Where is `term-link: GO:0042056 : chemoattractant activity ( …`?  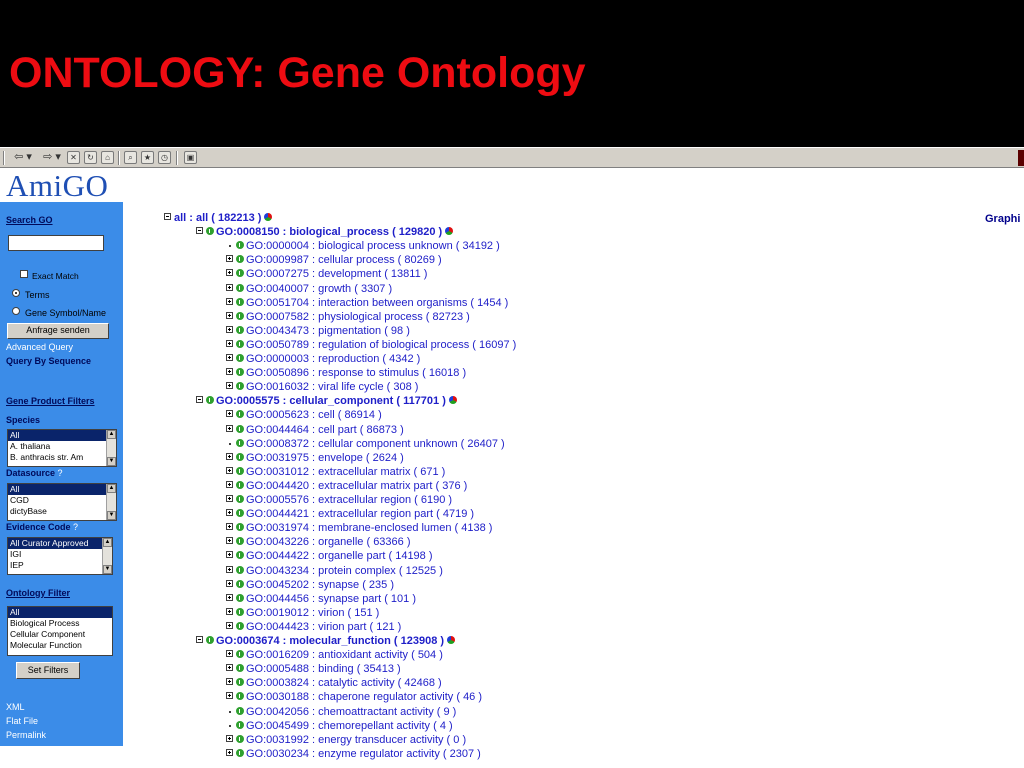 term-link: GO:0042056 : chemoattractant activity ( … is located at coordinates (351, 712).